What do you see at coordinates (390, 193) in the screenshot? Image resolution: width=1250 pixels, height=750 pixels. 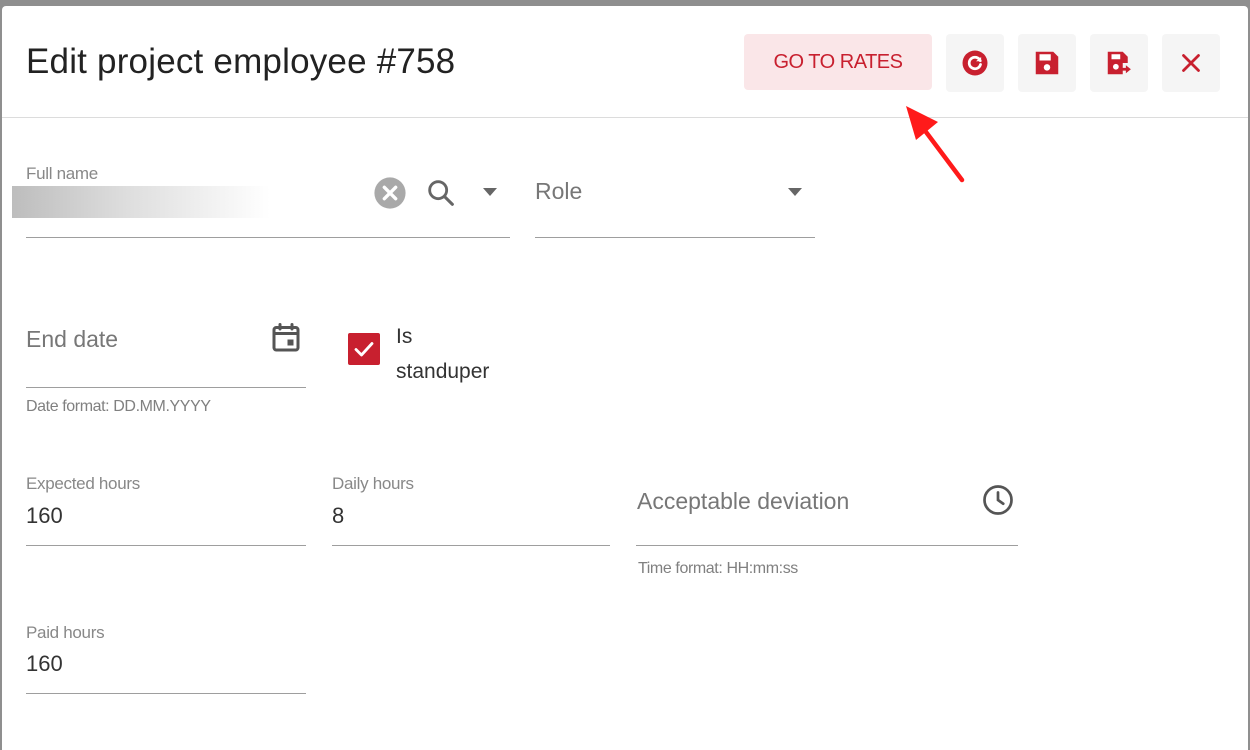 I see `clear-icon` at bounding box center [390, 193].